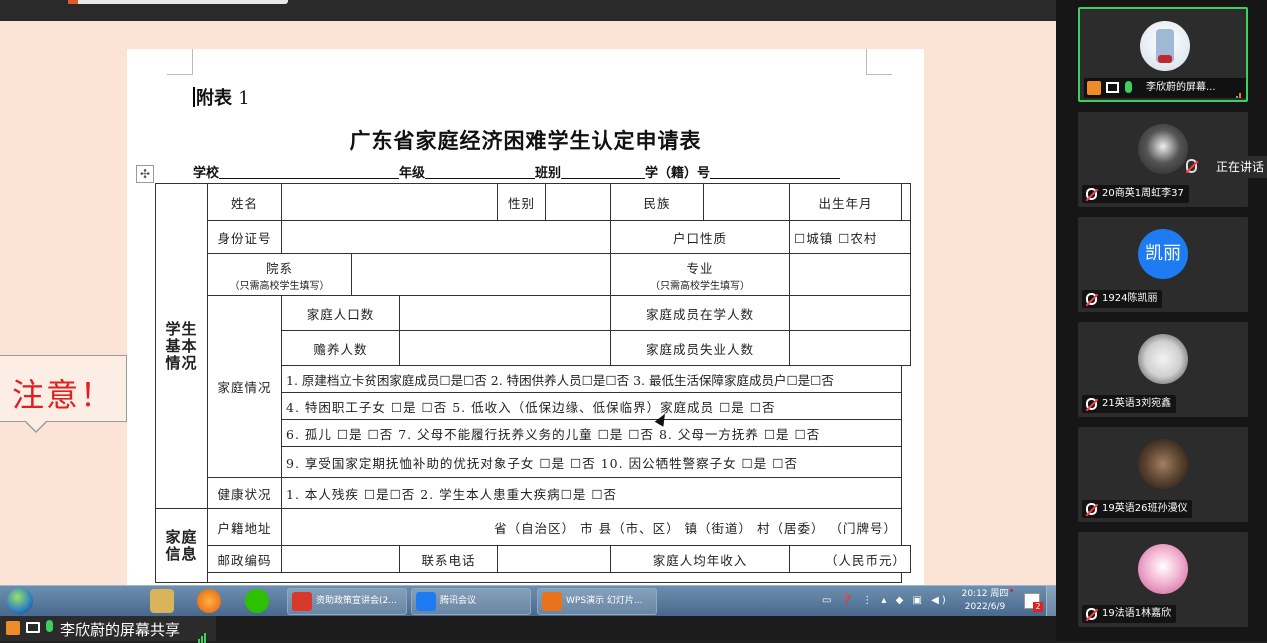 The image size is (1267, 643). What do you see at coordinates (1051, 601) in the screenshot?
I see `show-desktop-button` at bounding box center [1051, 601].